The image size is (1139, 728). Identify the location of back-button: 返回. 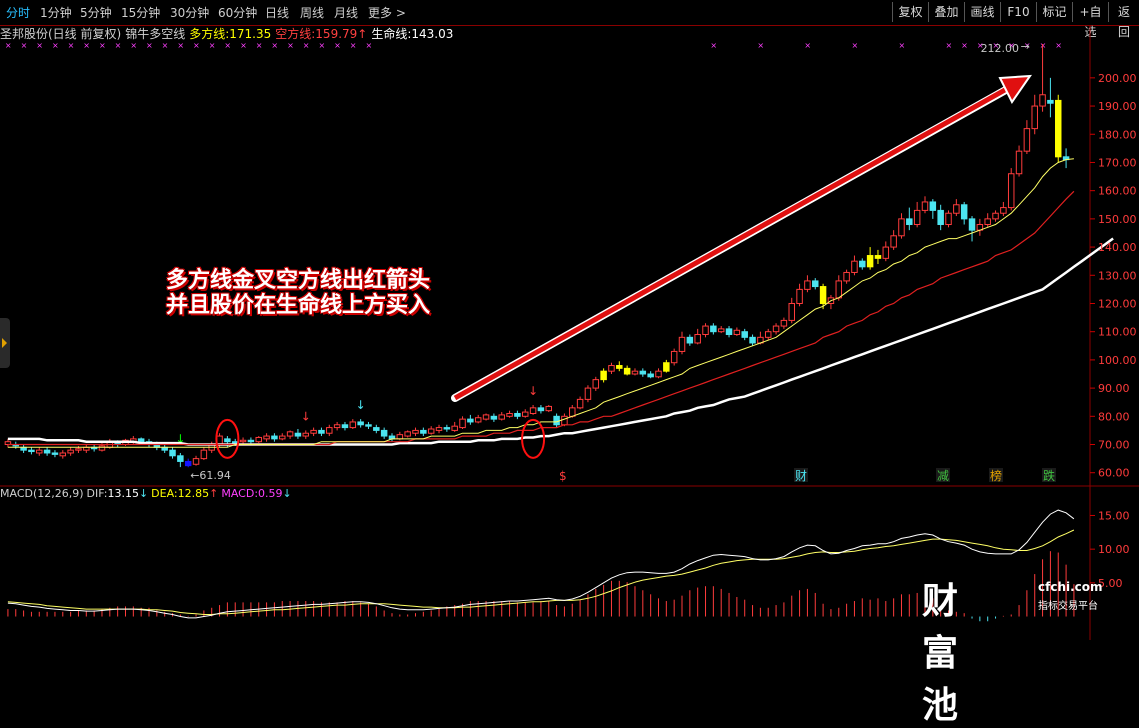
(1123, 20).